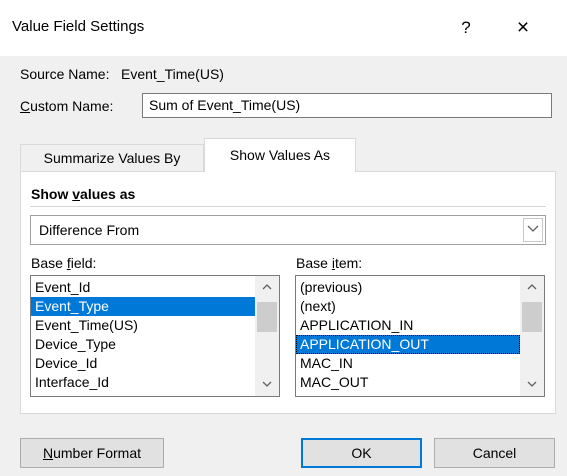  I want to click on list-item: MAC_OUT, so click(408, 382).